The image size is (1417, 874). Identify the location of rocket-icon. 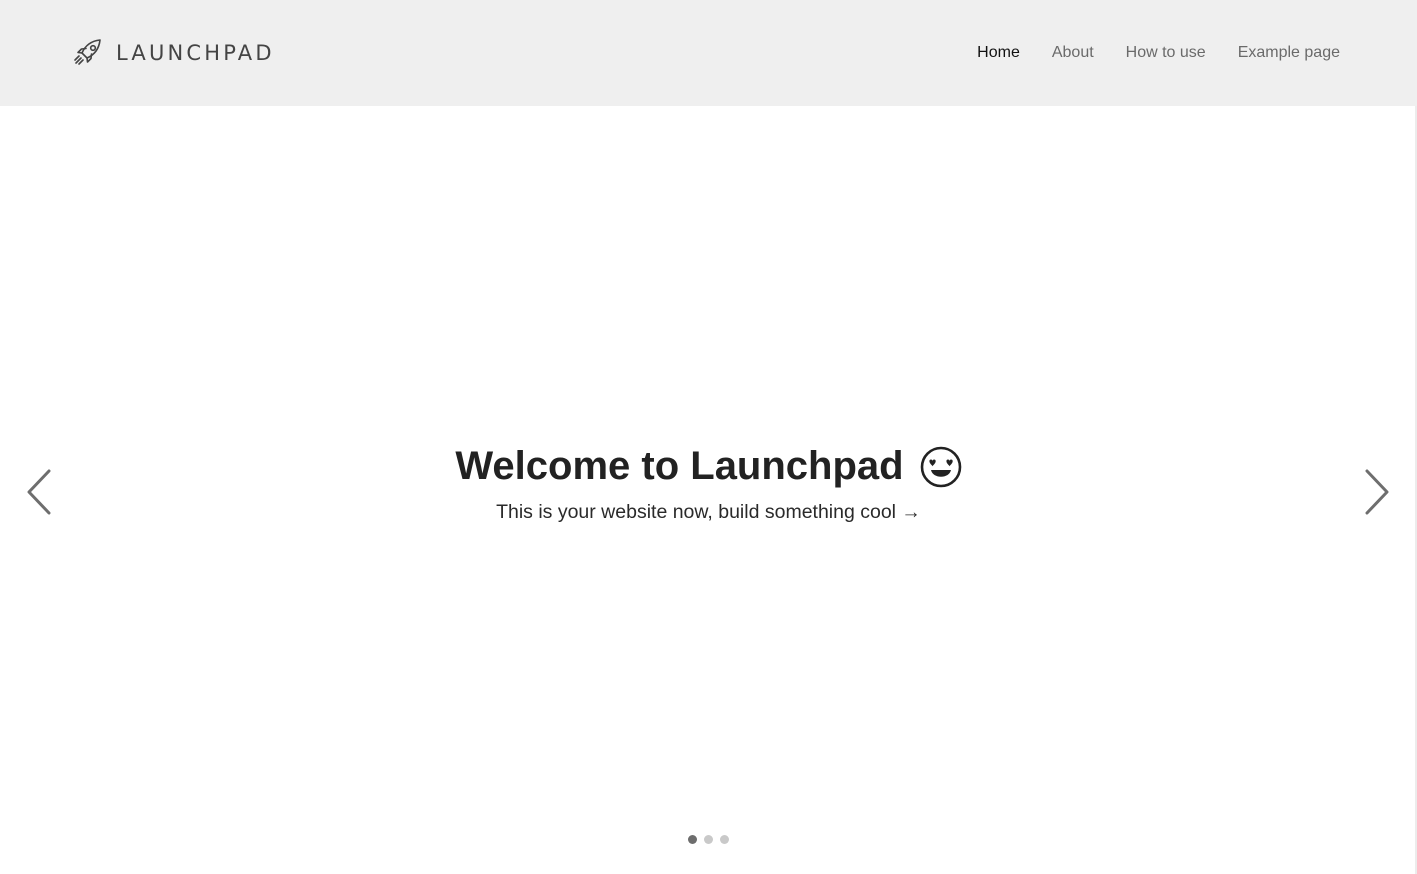
(87, 52).